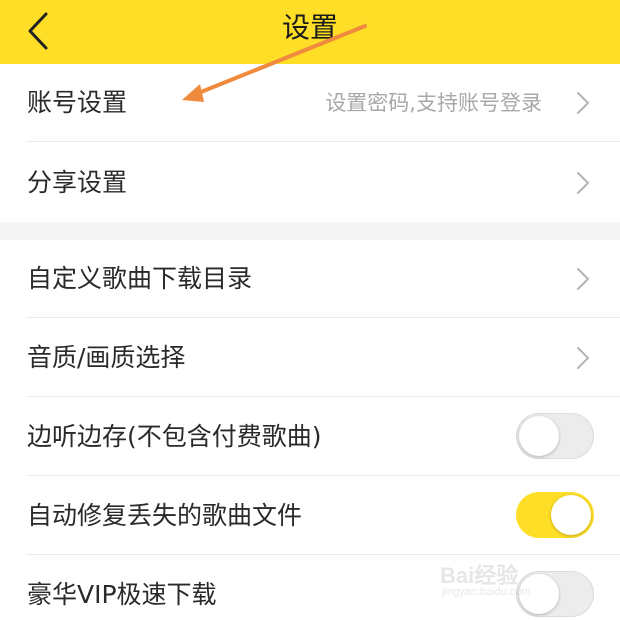 The width and height of the screenshot is (620, 620). I want to click on header-bar: 设置, so click(310, 32).